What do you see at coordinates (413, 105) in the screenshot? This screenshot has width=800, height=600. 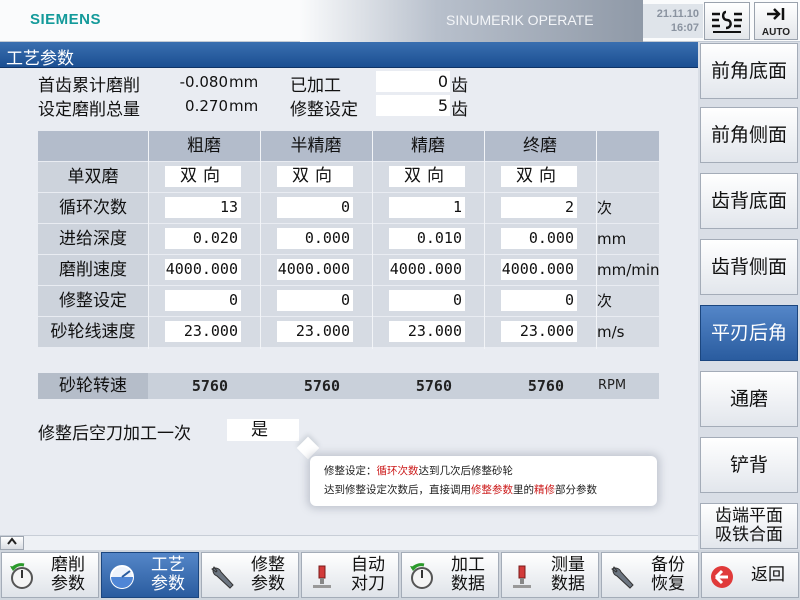 I see `dress-setting-field: 5` at bounding box center [413, 105].